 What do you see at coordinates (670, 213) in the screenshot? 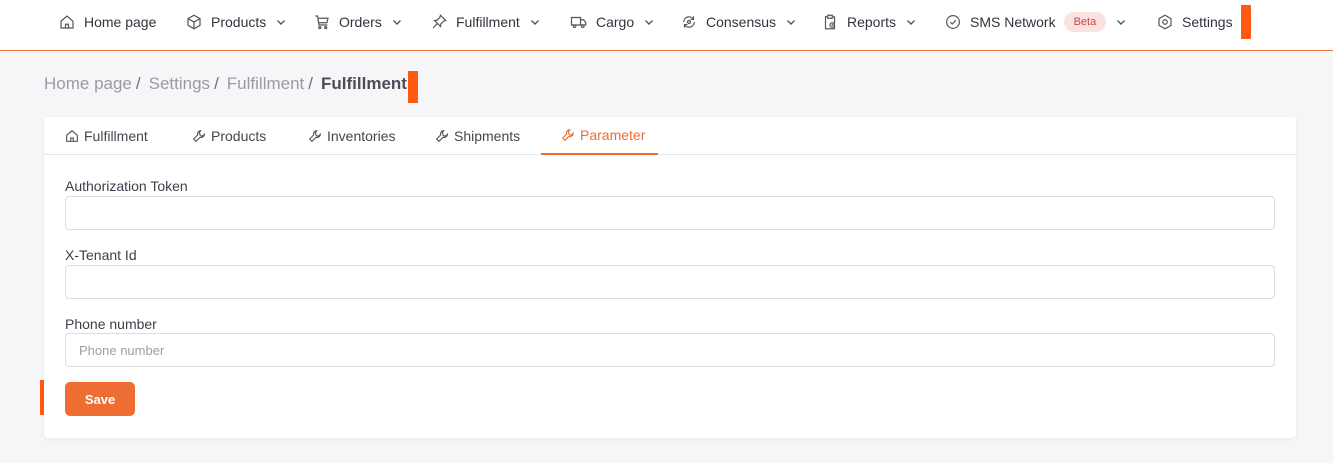
I see `authorization-token-input` at bounding box center [670, 213].